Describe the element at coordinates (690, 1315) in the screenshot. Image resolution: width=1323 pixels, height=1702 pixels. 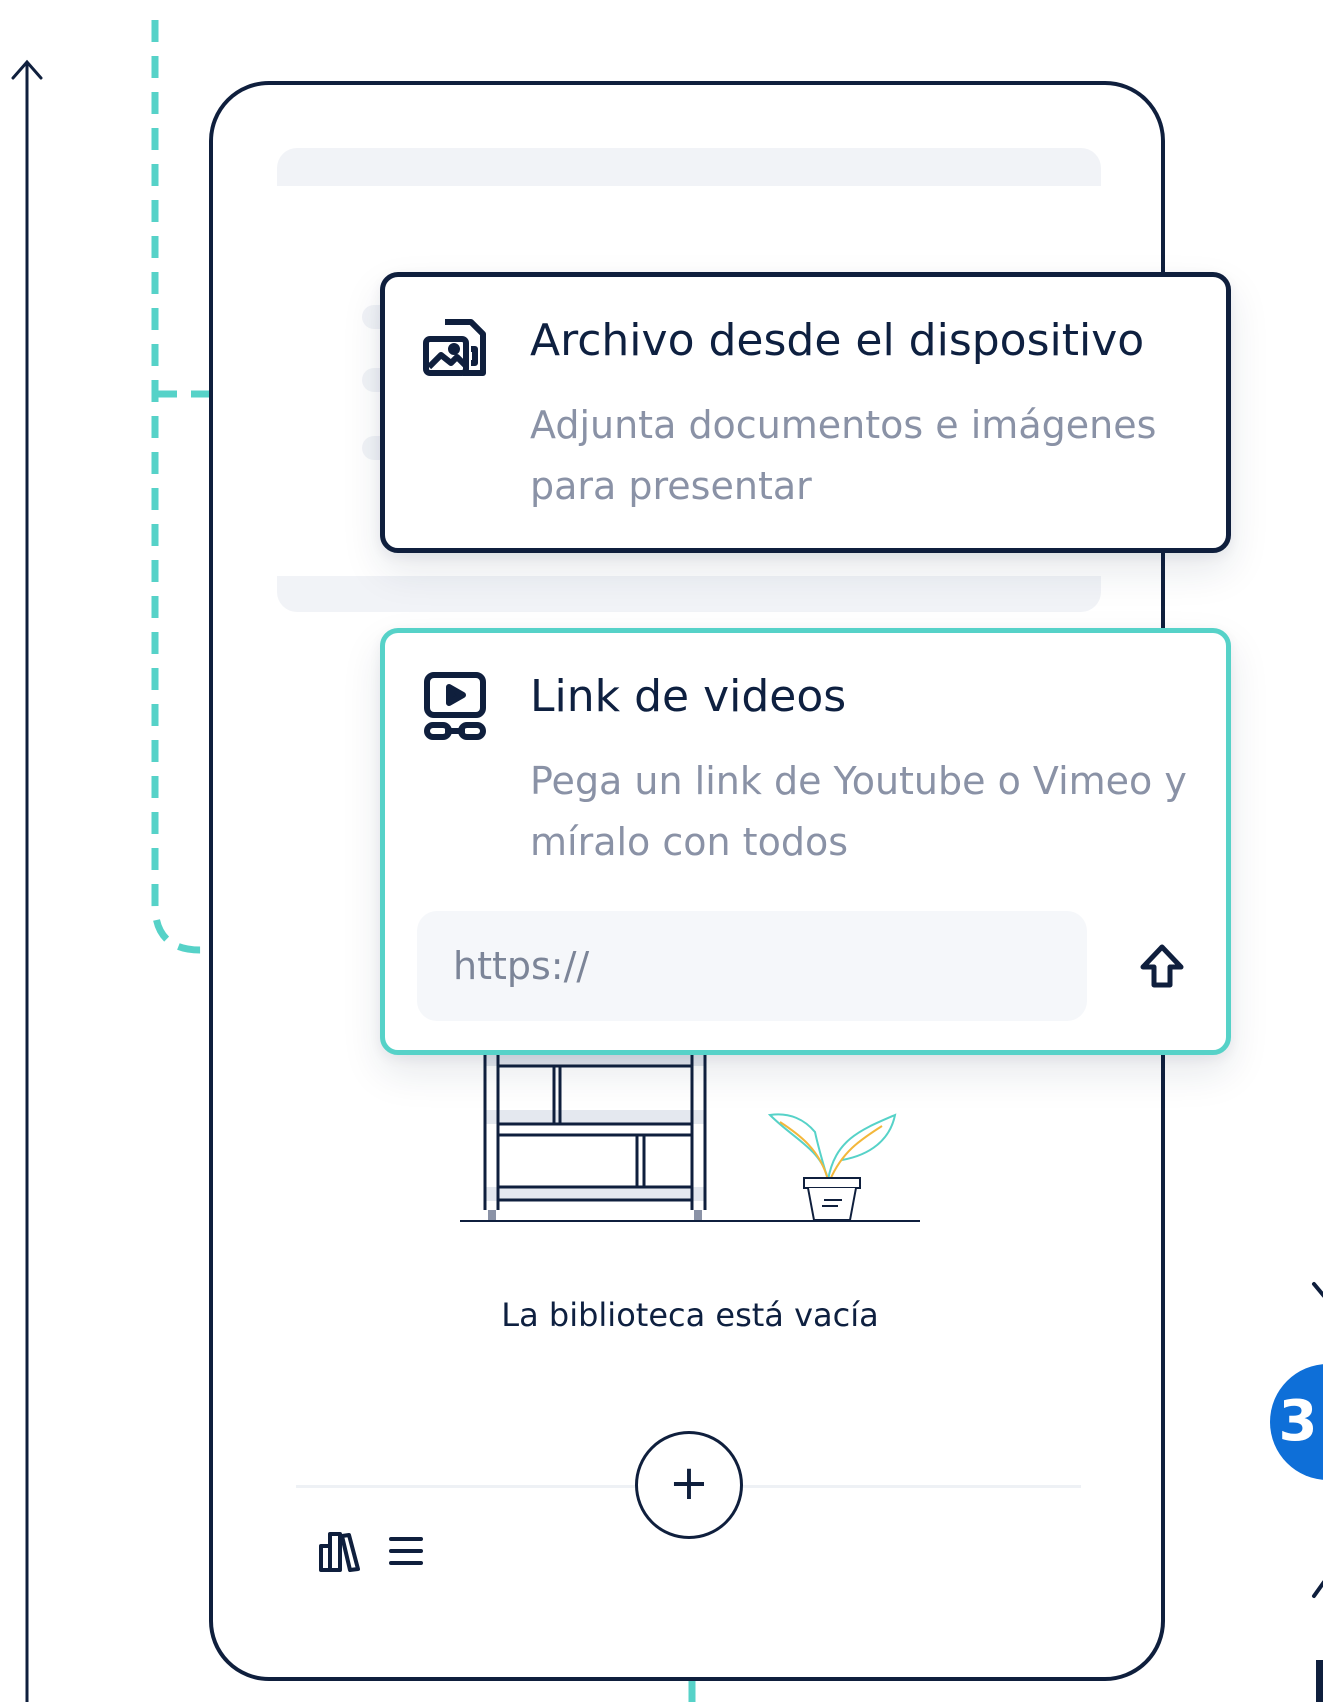
I see `empty-library-text: La biblioteca está vacía` at that location.